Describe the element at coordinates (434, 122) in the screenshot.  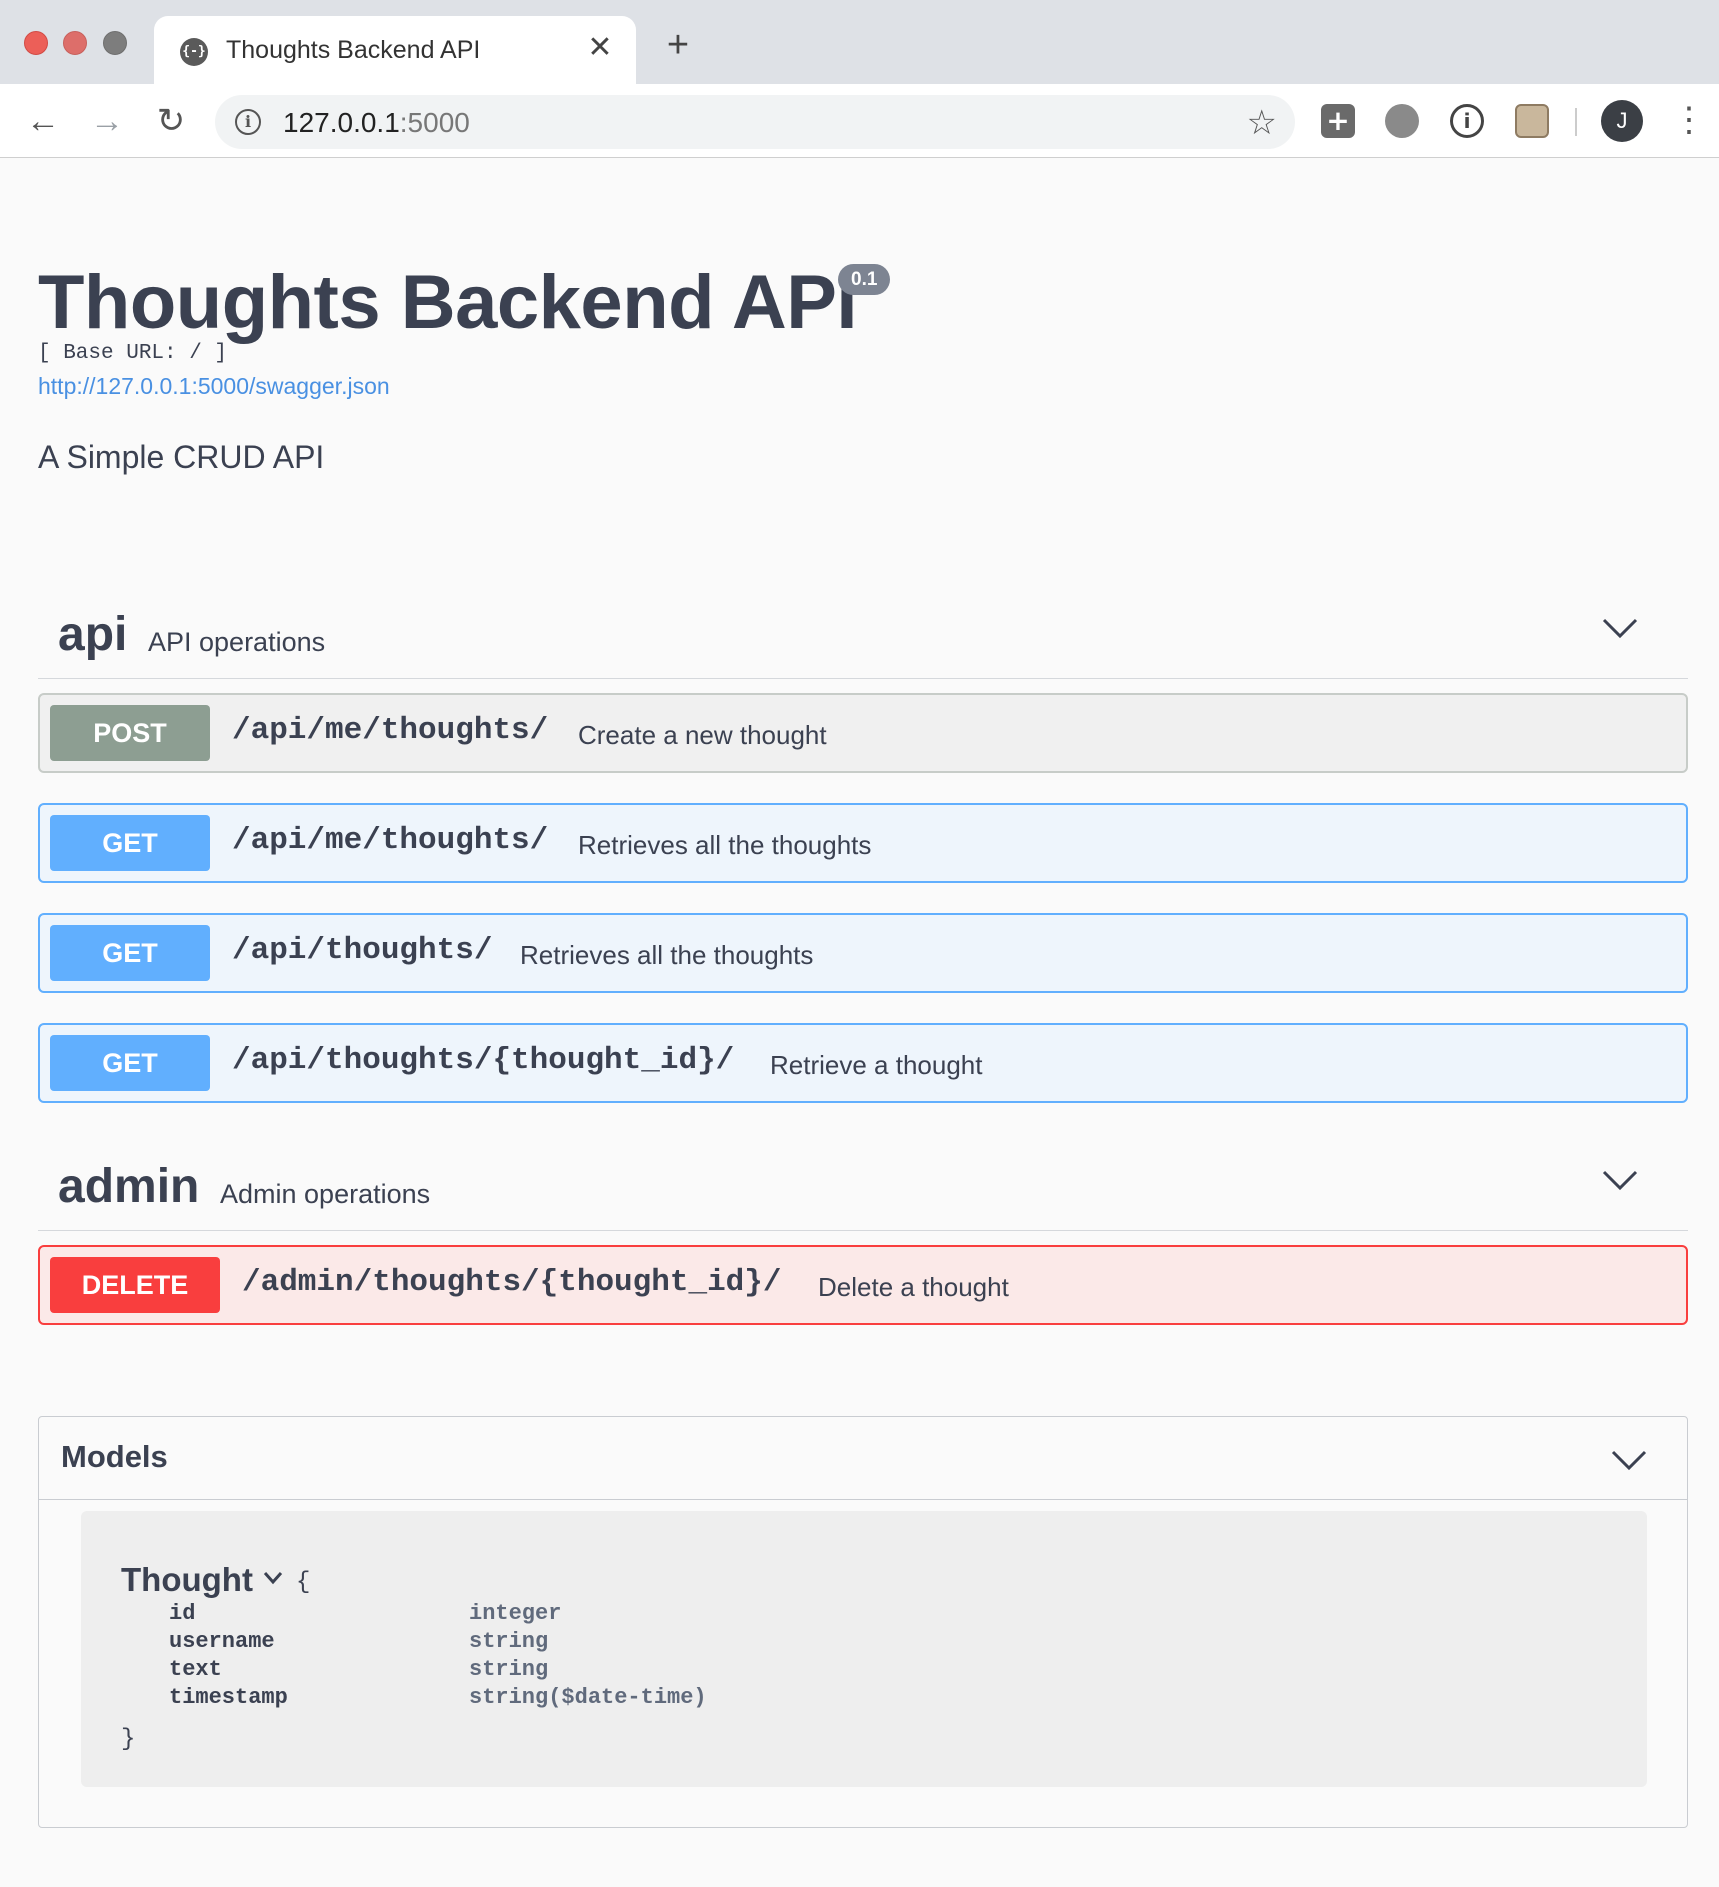
I see `url-port: :5000` at that location.